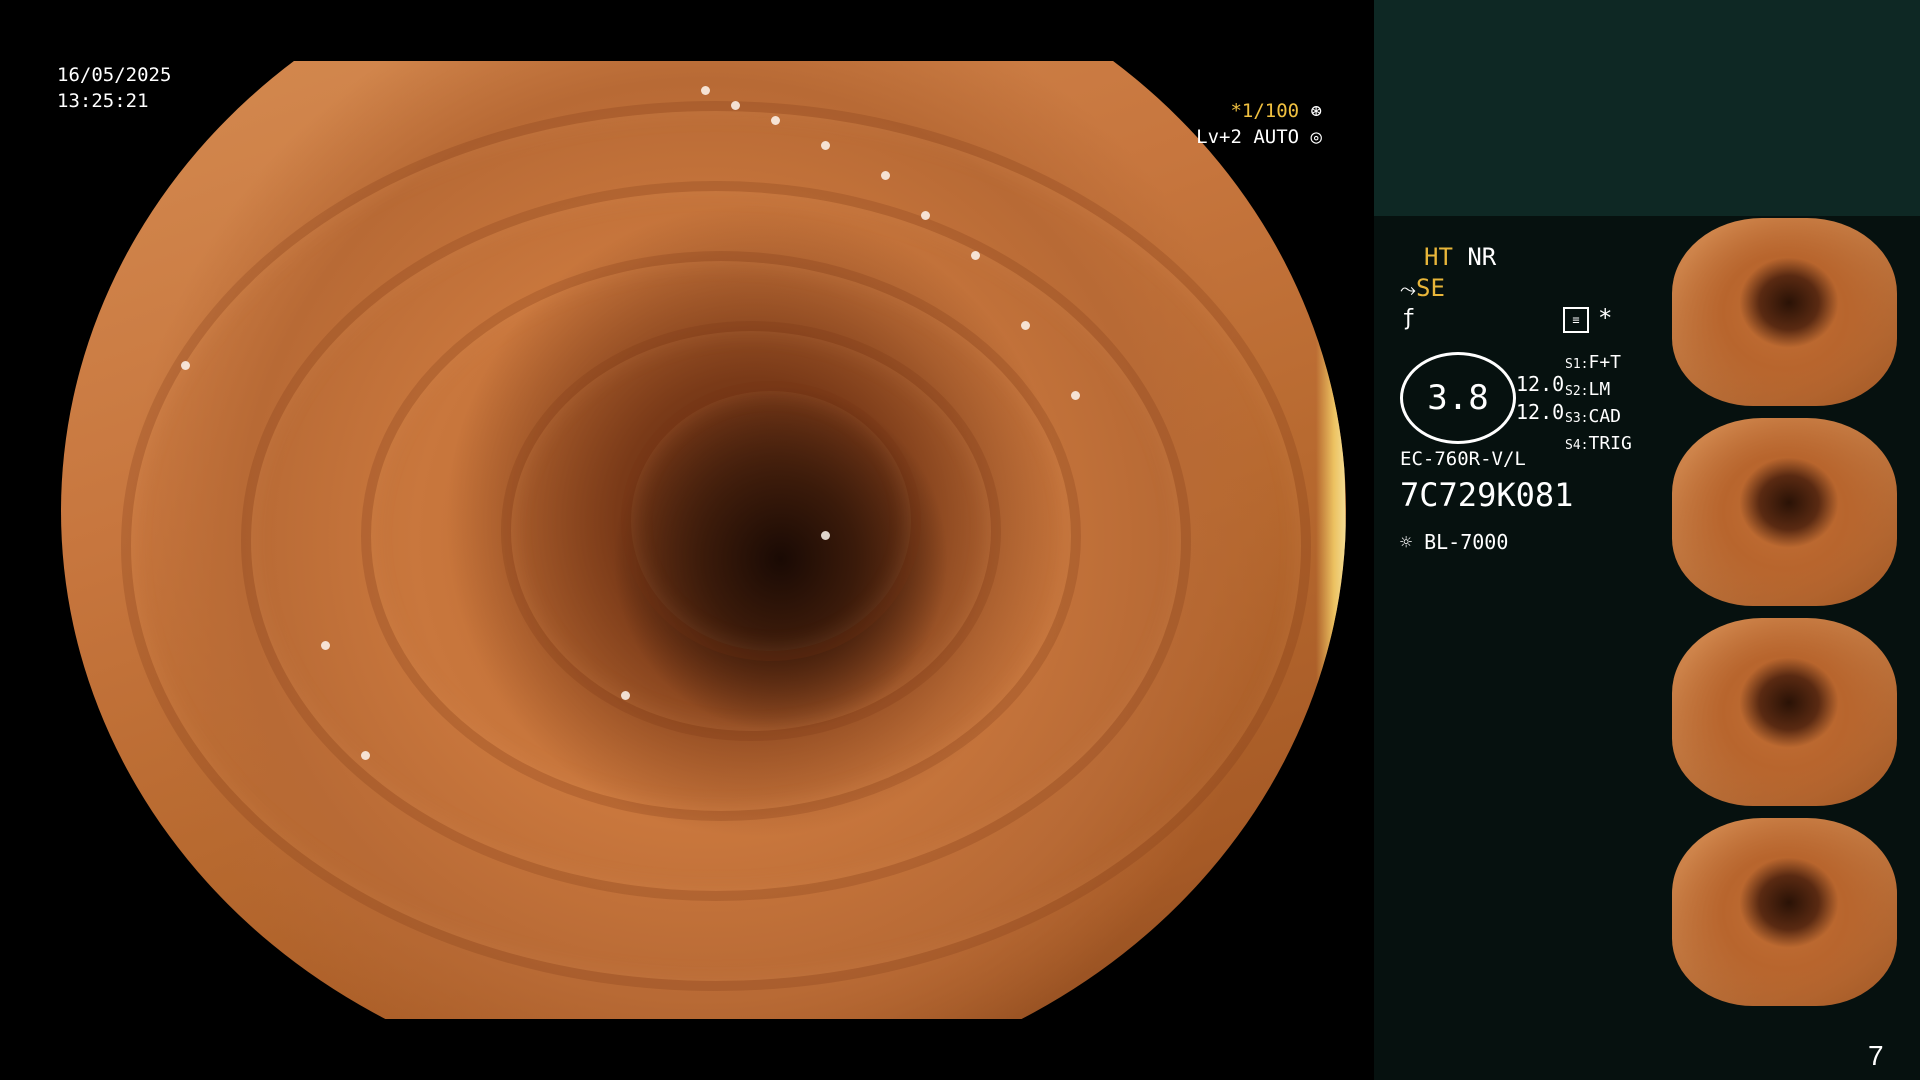 This screenshot has height=1080, width=1920. Describe the element at coordinates (1598, 443) in the screenshot. I see `switch-item: S4:TRIG` at that location.